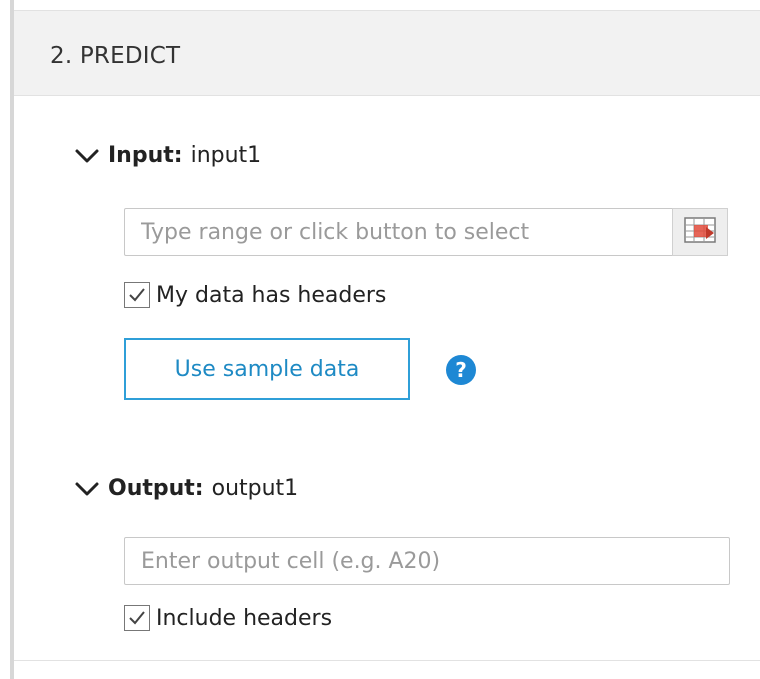  What do you see at coordinates (115, 56) in the screenshot?
I see `section-title: 2. PREDICT` at bounding box center [115, 56].